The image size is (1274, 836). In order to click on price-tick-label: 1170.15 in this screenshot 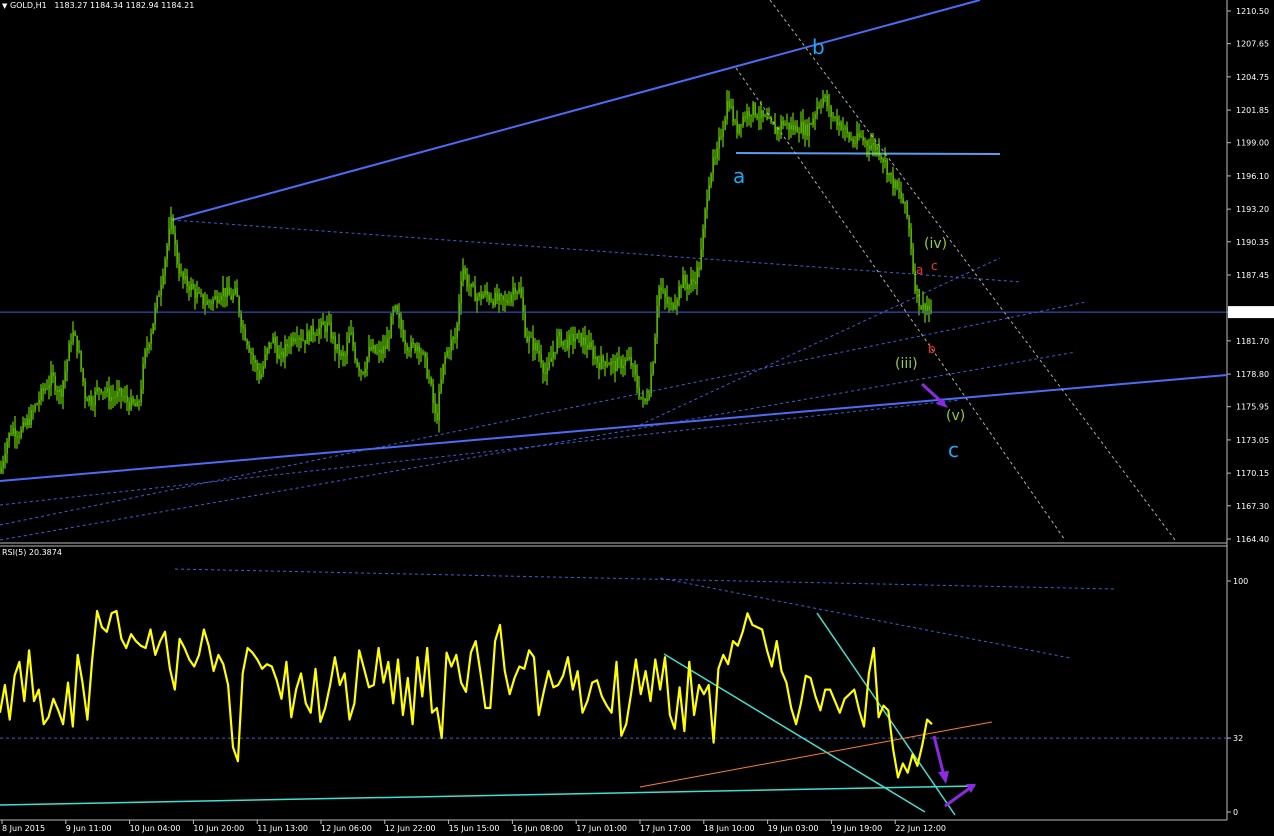, I will do `click(1252, 473)`.